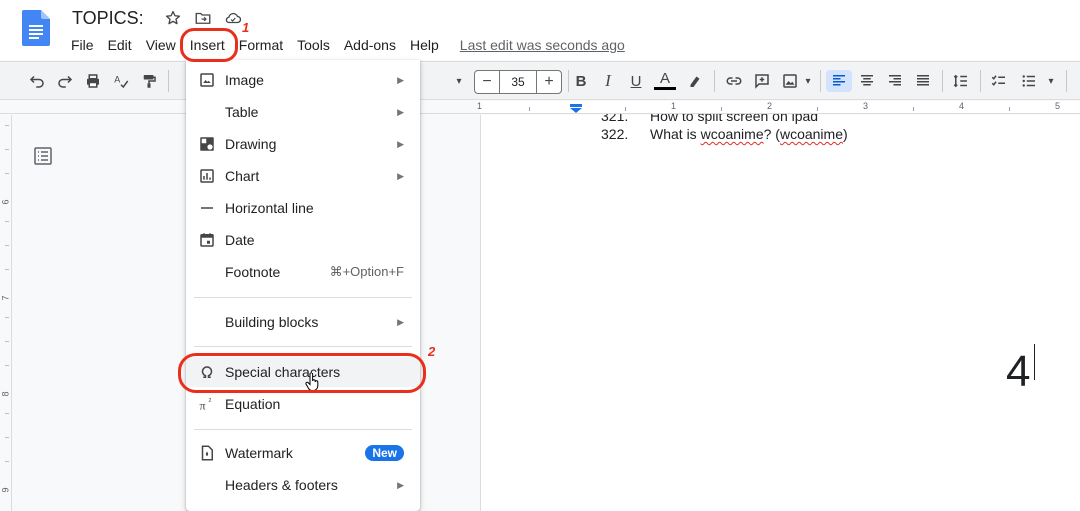 The width and height of the screenshot is (1080, 511). I want to click on document-title: TOPICS:, so click(108, 18).